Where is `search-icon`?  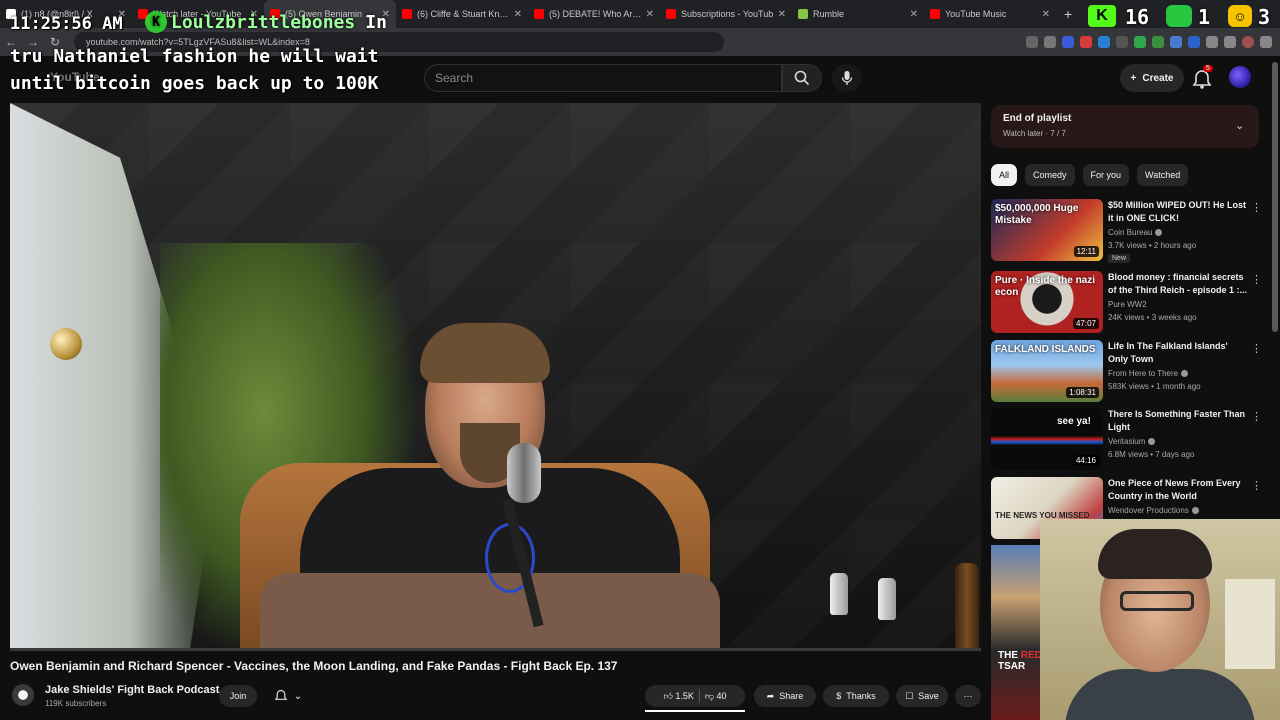 search-icon is located at coordinates (802, 78).